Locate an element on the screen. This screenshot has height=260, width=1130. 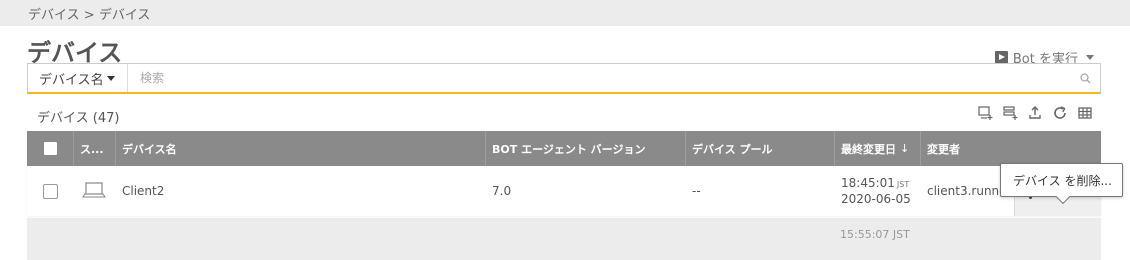
laptop-icon is located at coordinates (94, 191).